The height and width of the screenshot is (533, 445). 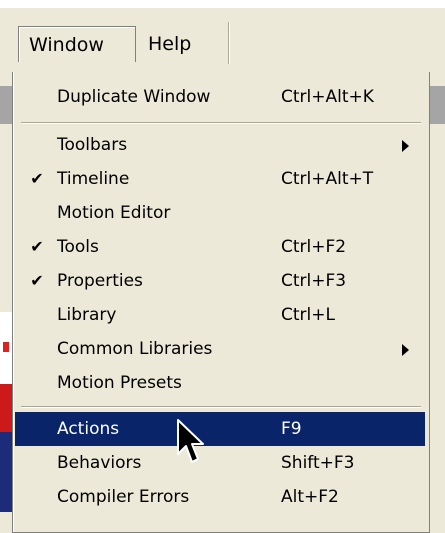 What do you see at coordinates (222, 40) in the screenshot?
I see `menu-bar: Window Help` at bounding box center [222, 40].